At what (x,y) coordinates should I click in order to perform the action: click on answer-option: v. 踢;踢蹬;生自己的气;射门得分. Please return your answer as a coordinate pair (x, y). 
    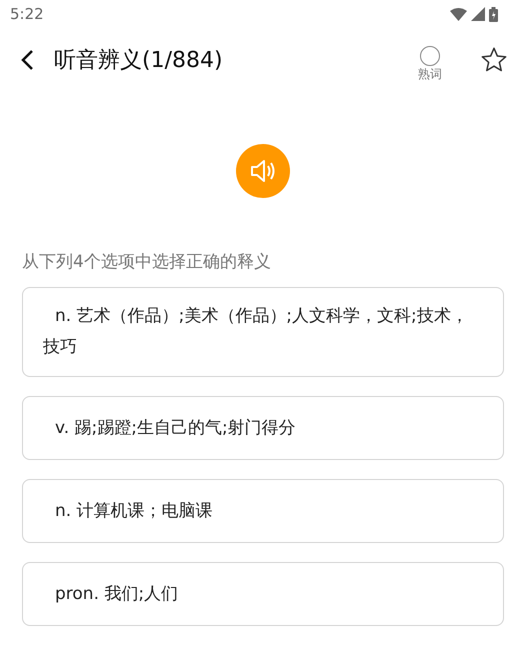
    Looking at the image, I should click on (263, 428).